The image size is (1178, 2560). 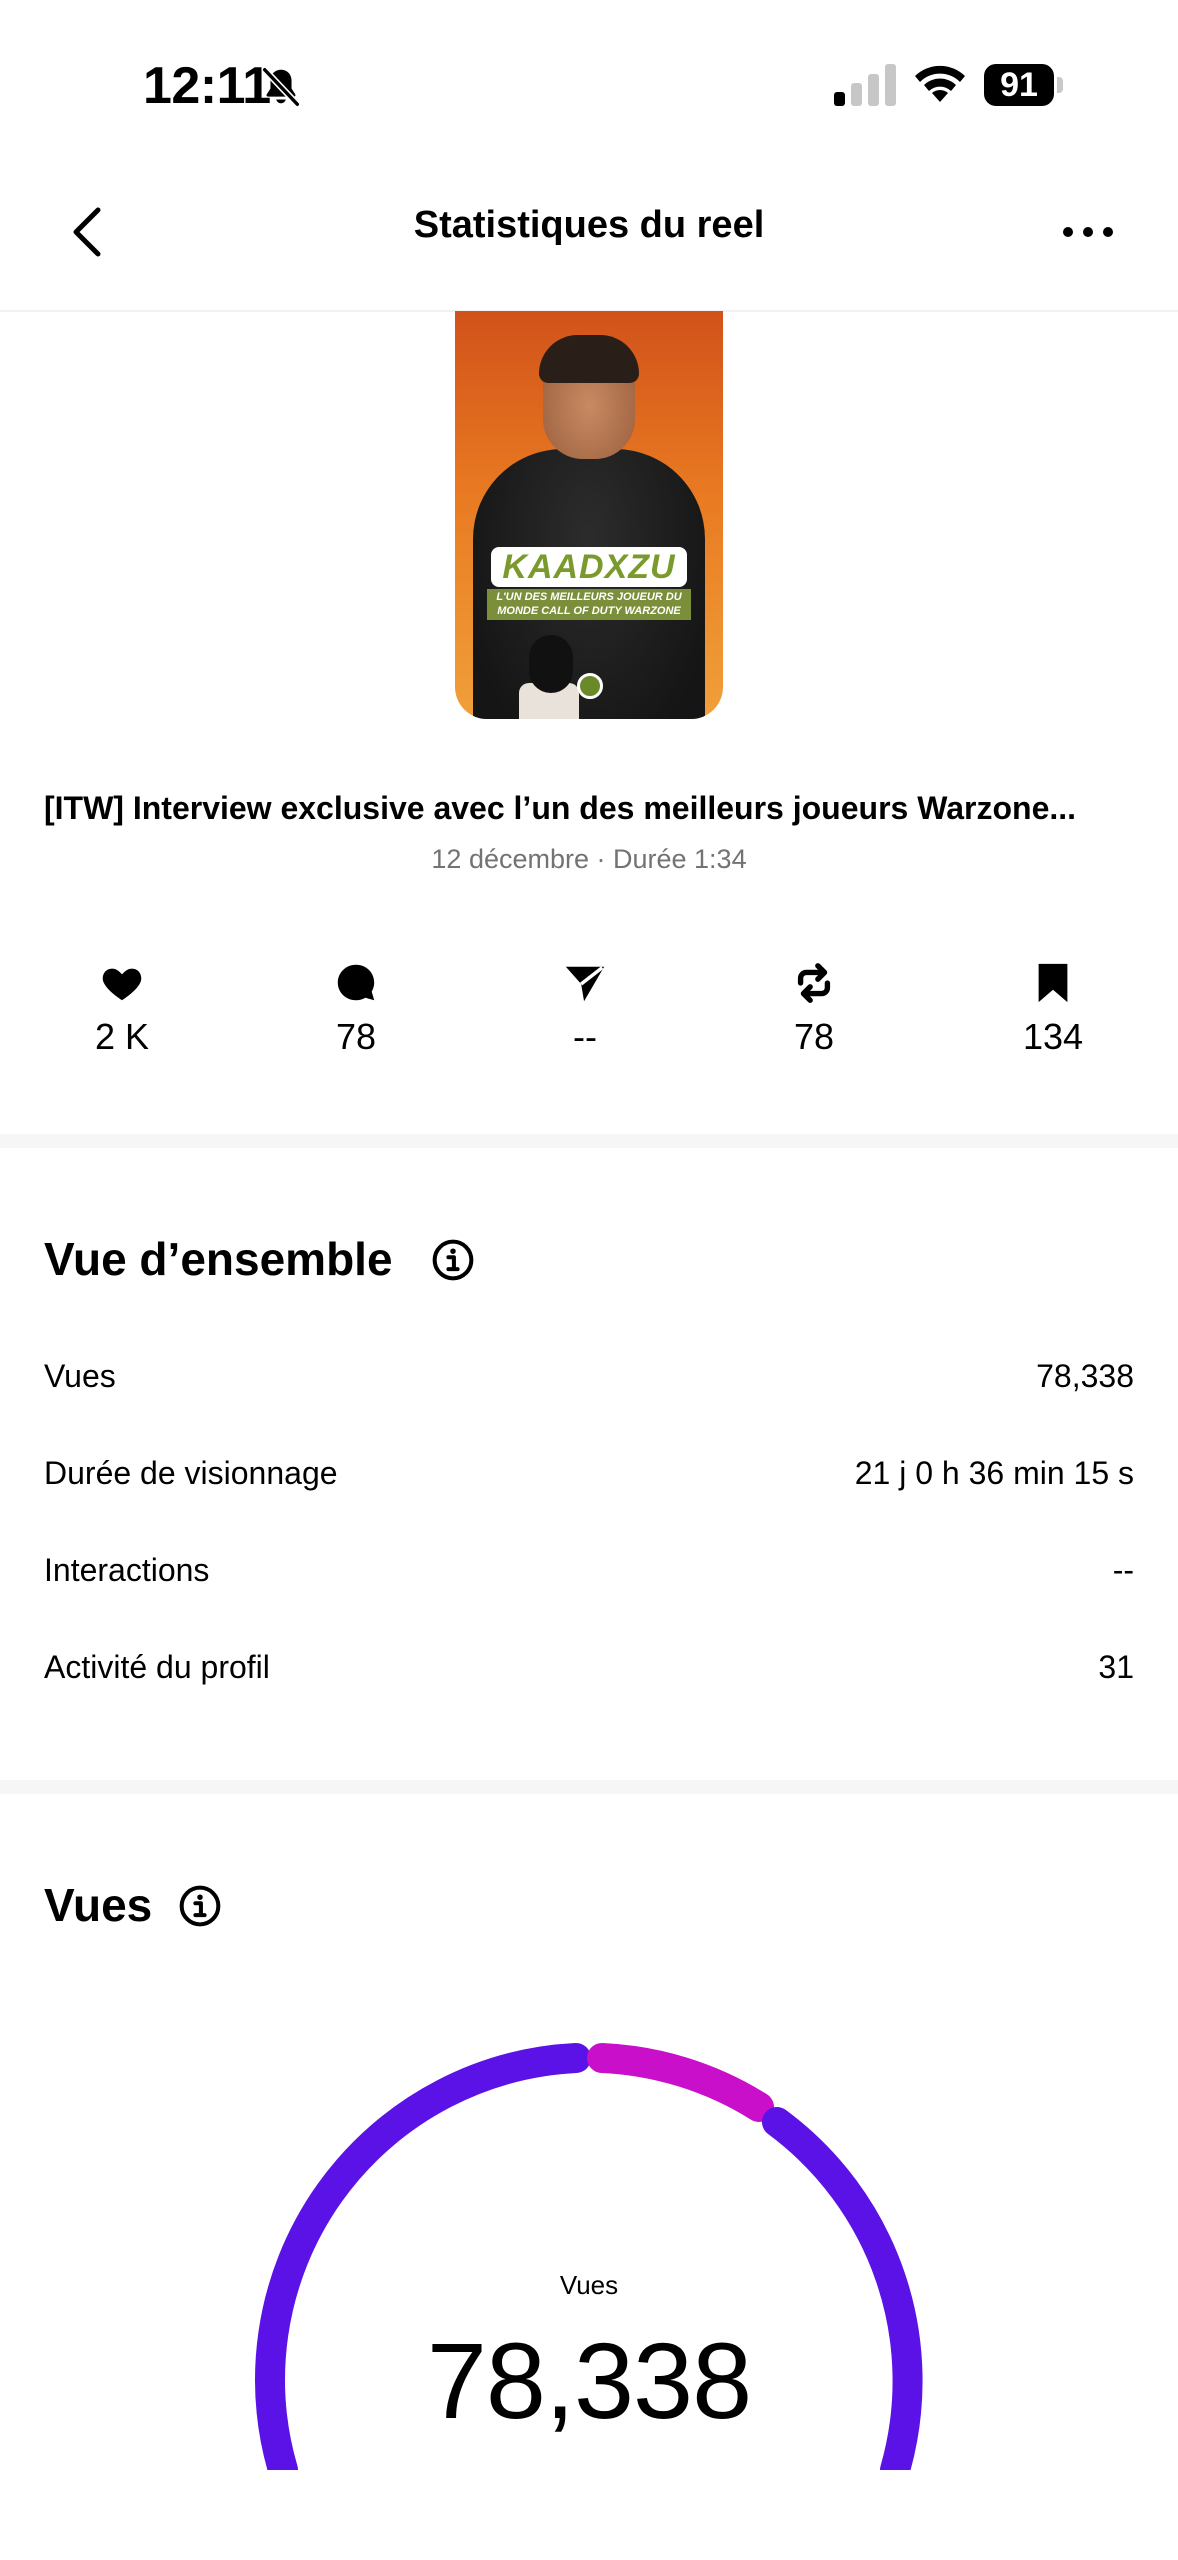 What do you see at coordinates (814, 983) in the screenshot?
I see `repost-icon` at bounding box center [814, 983].